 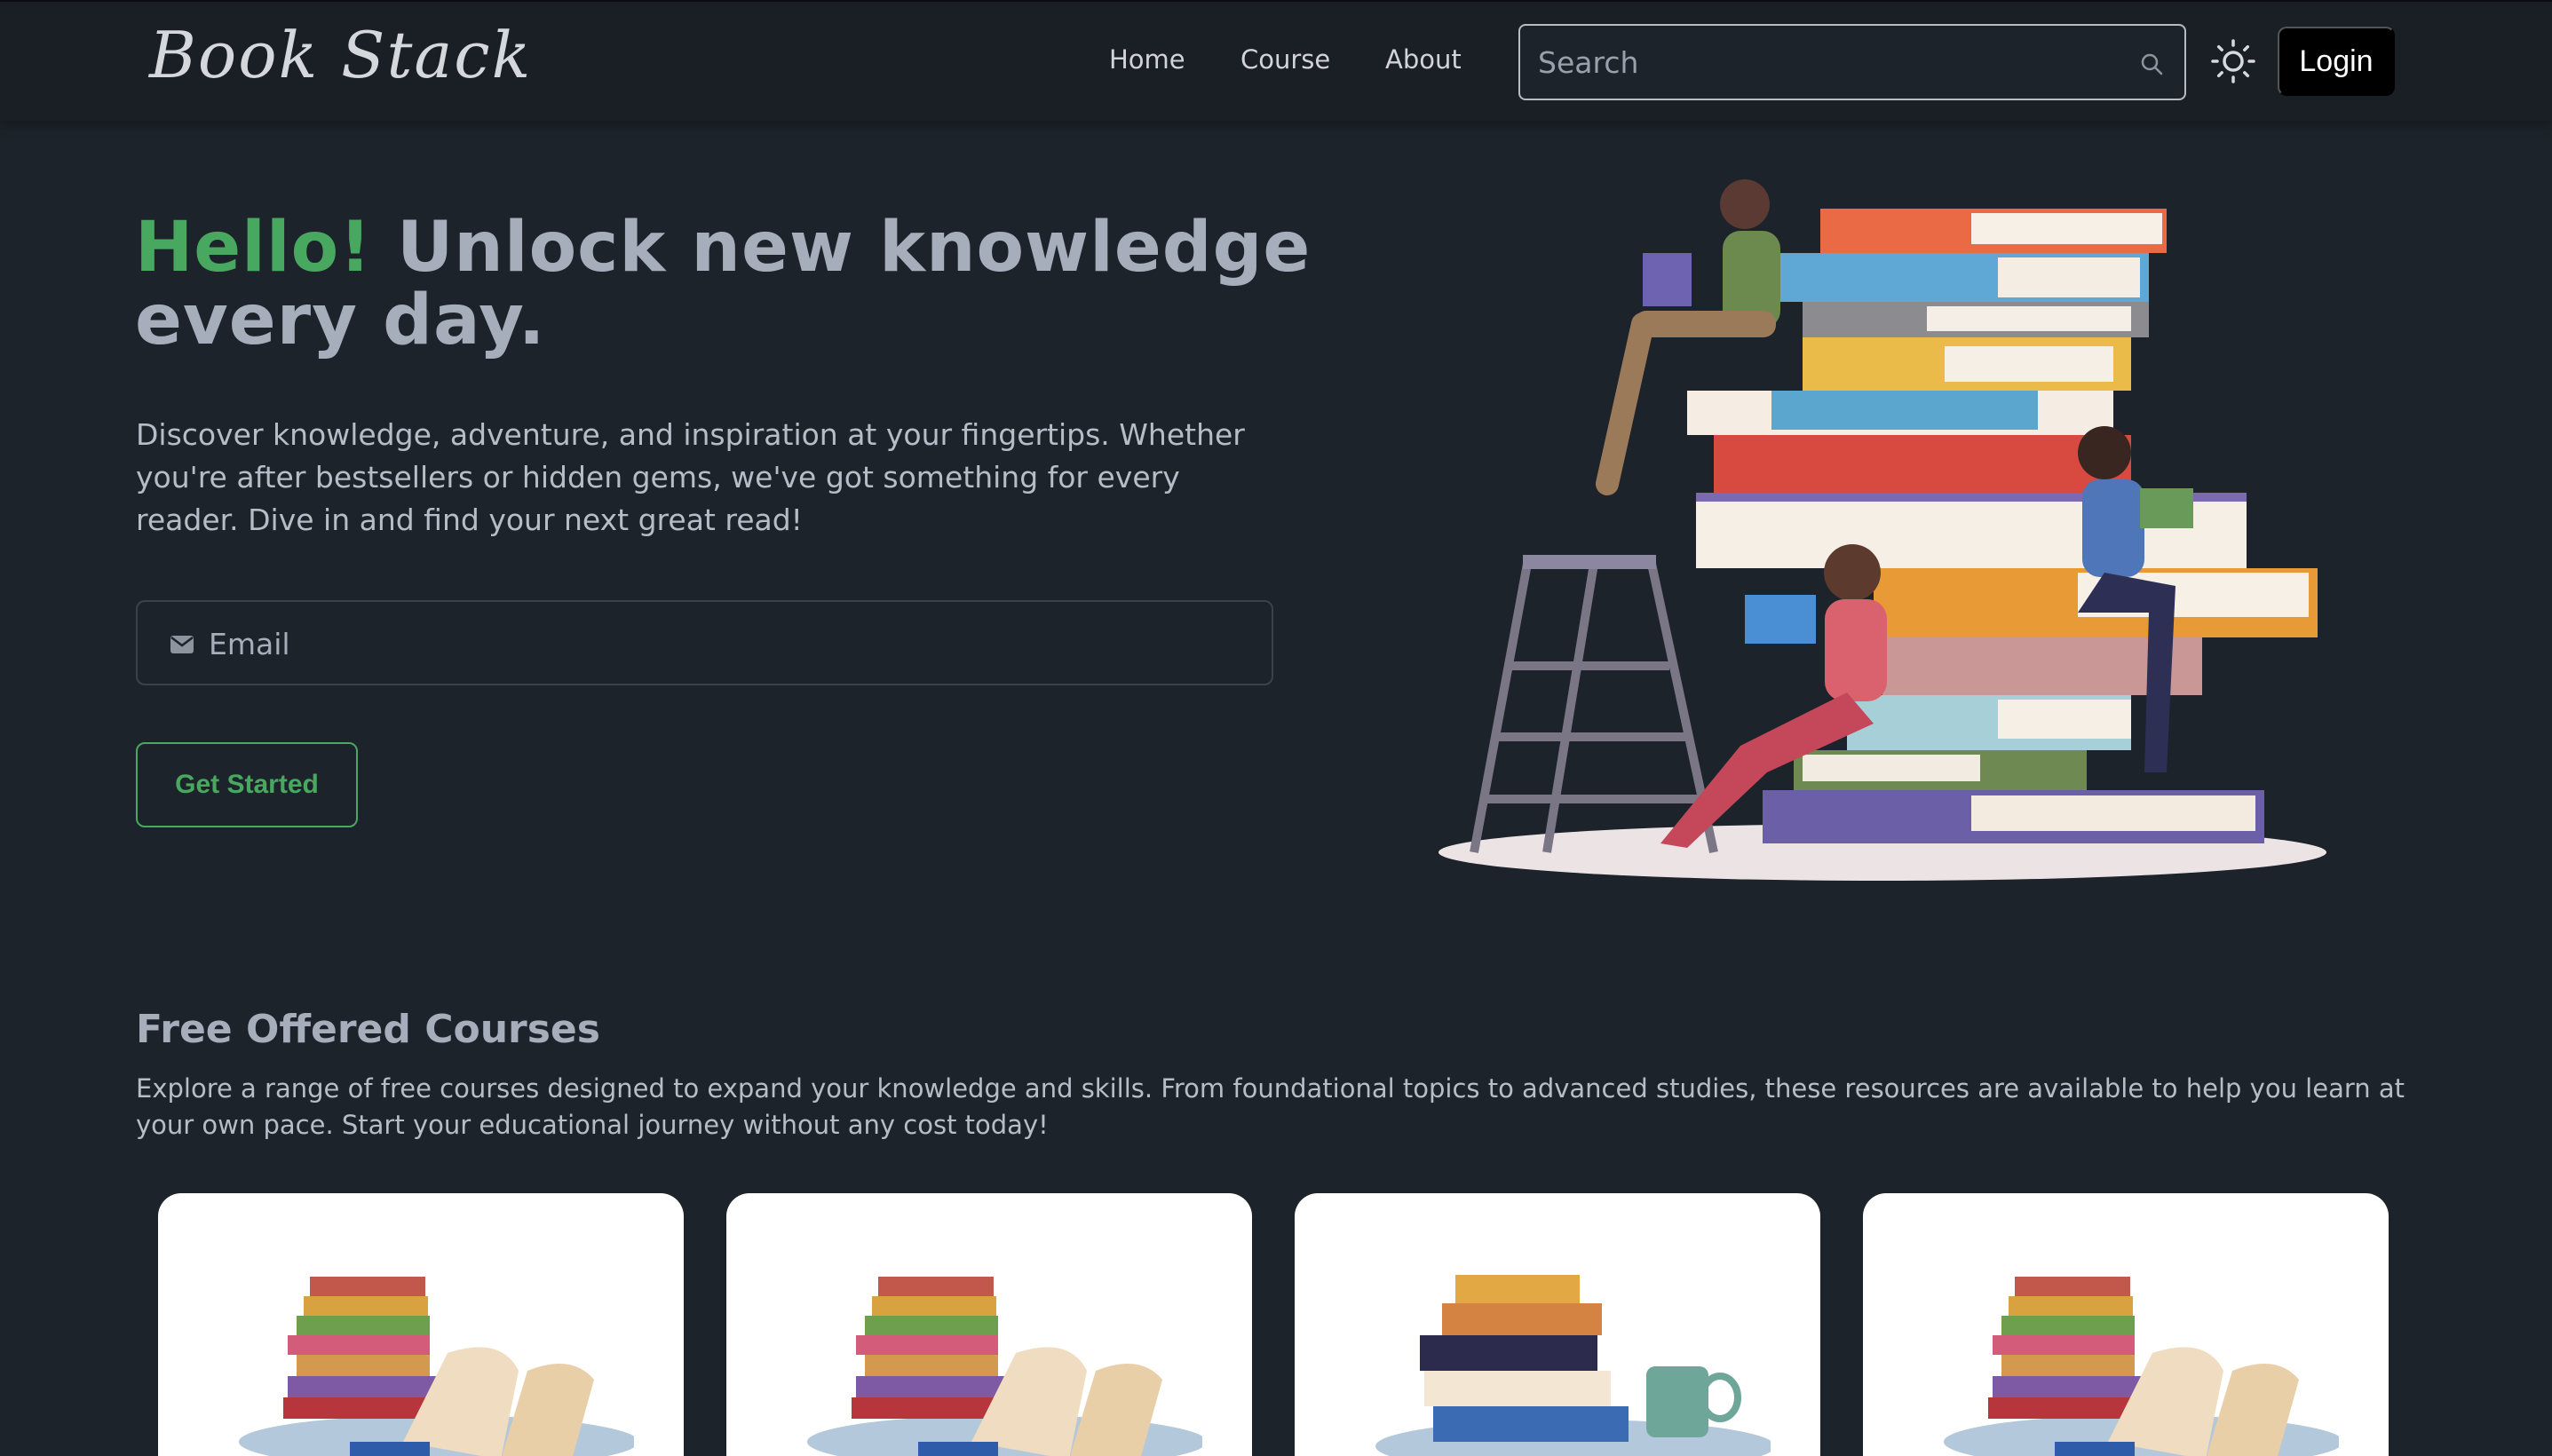 I want to click on site-logo: Book Stack, so click(x=340, y=55).